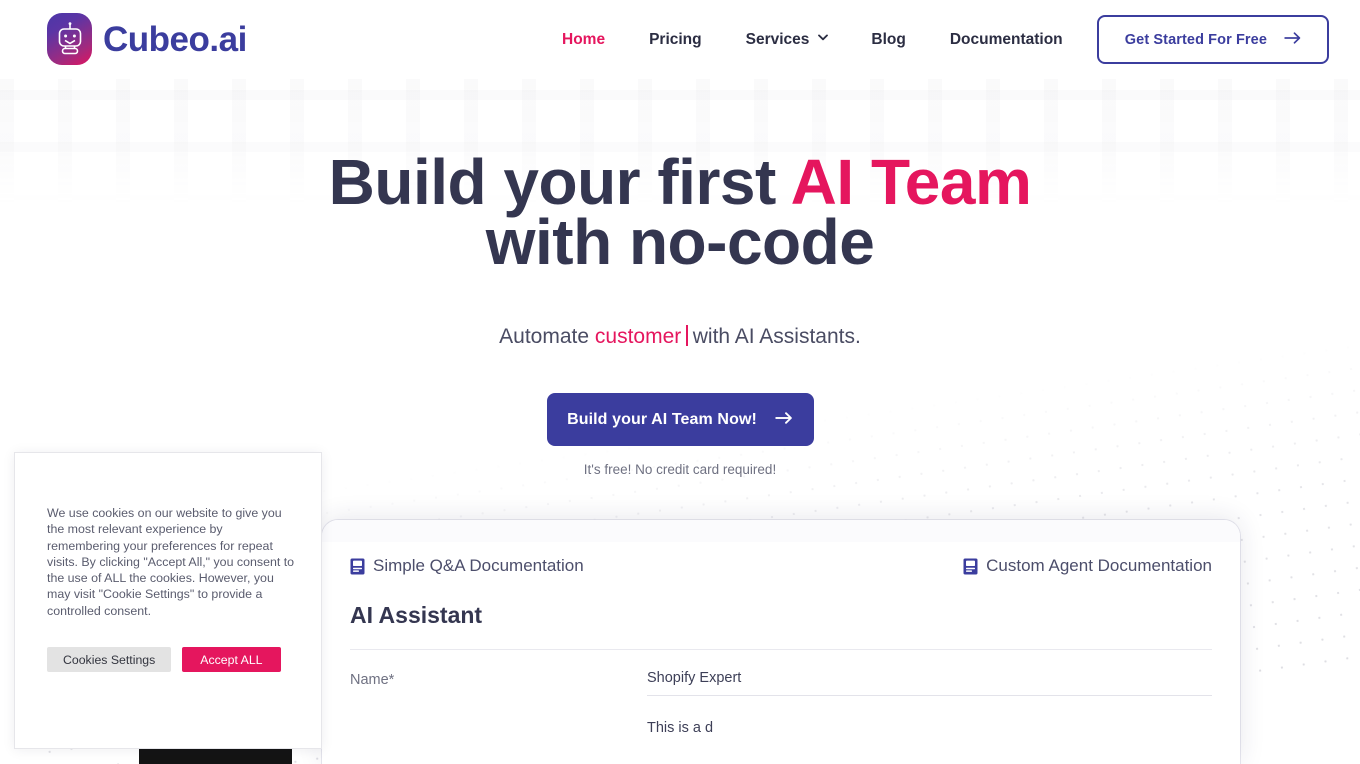 The image size is (1360, 764). What do you see at coordinates (662, 419) in the screenshot?
I see `build-ai-team-label: Build your AI Team Now!` at bounding box center [662, 419].